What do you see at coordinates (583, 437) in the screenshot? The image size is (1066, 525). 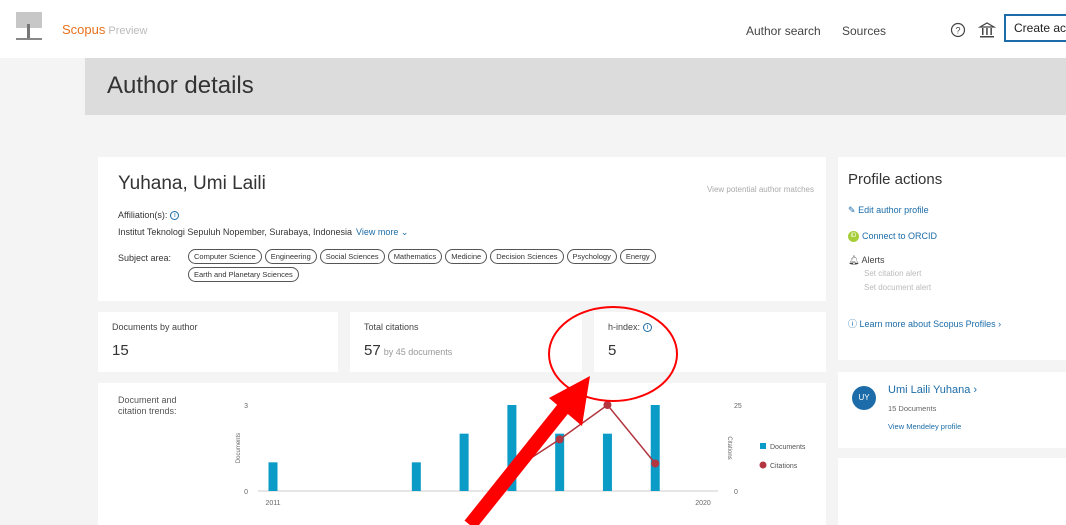 I see `citations-line` at bounding box center [583, 437].